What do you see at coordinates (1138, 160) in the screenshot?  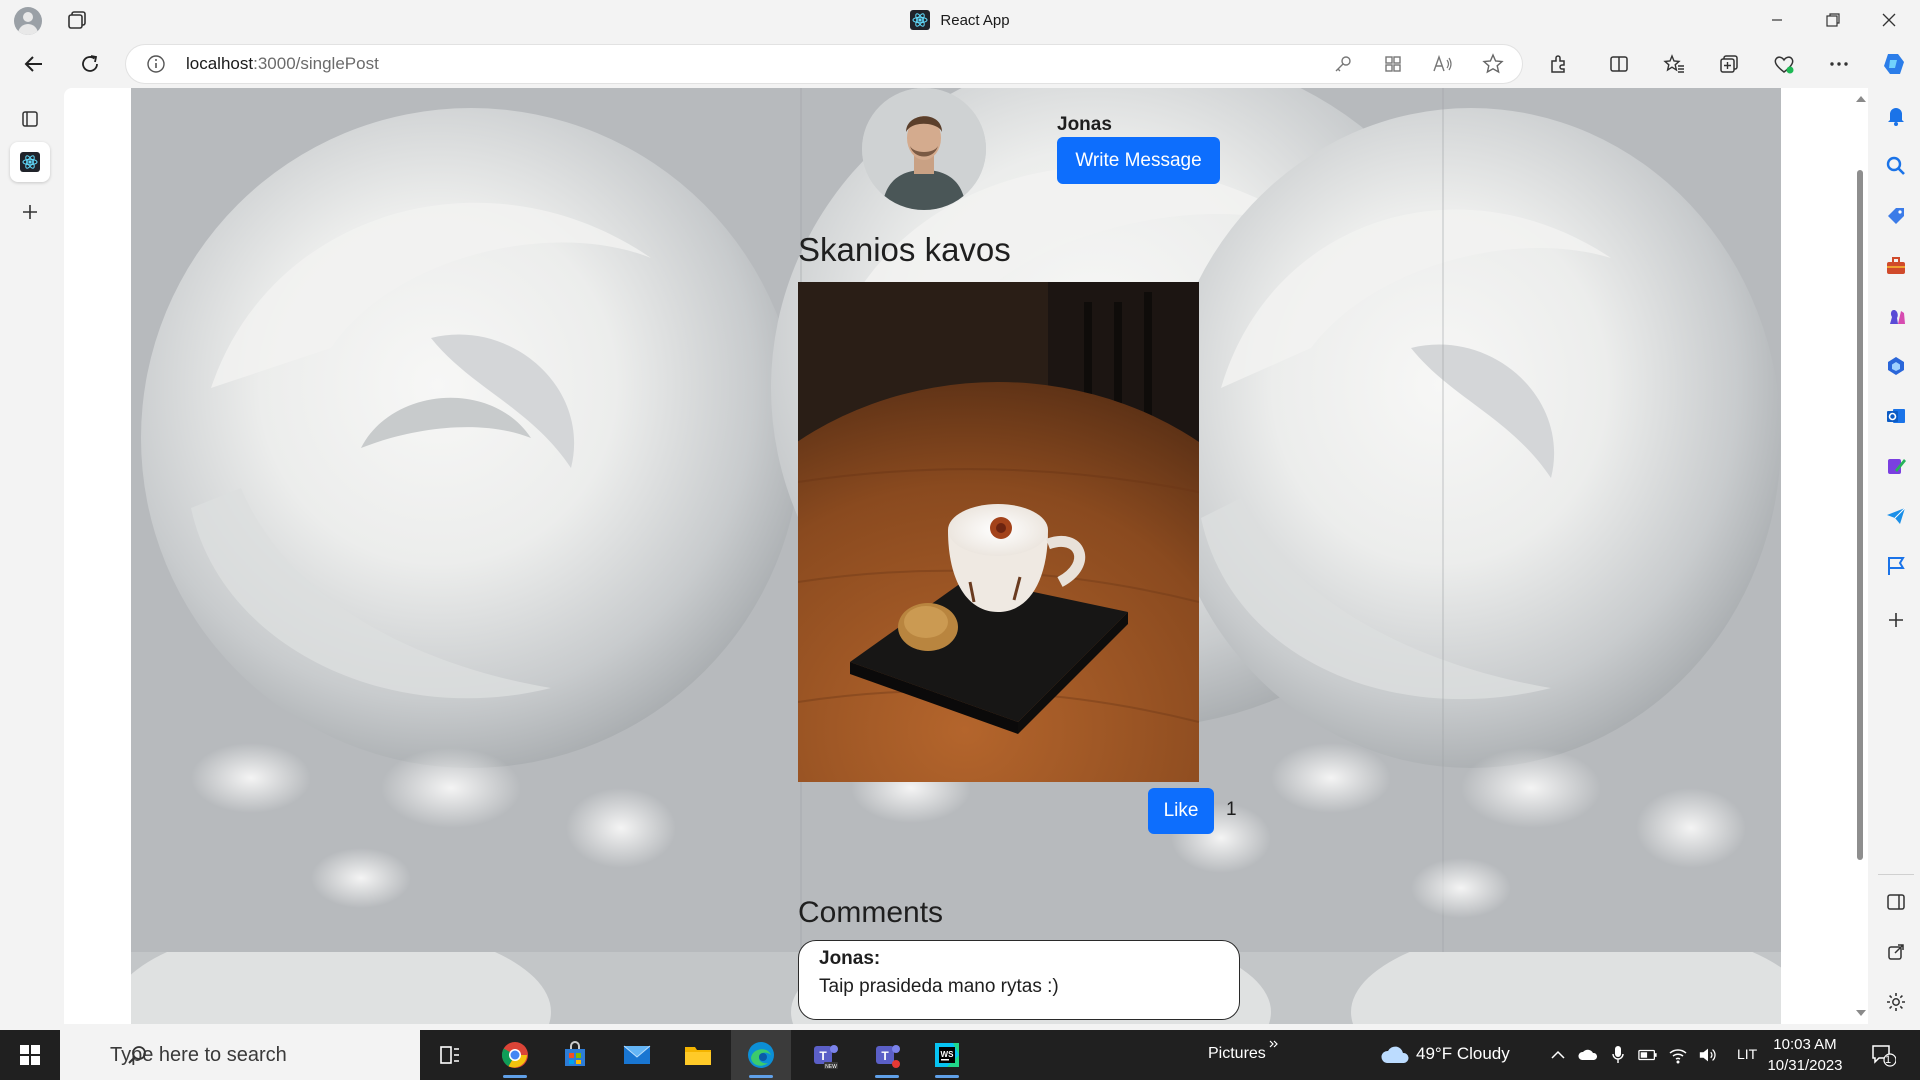 I see `write-message-button: Write Message` at bounding box center [1138, 160].